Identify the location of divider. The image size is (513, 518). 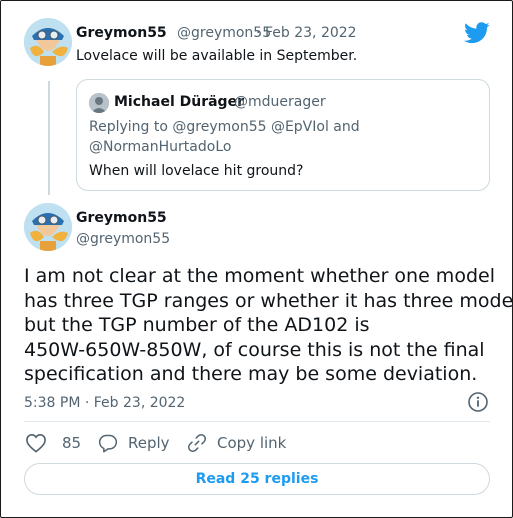
(257, 421).